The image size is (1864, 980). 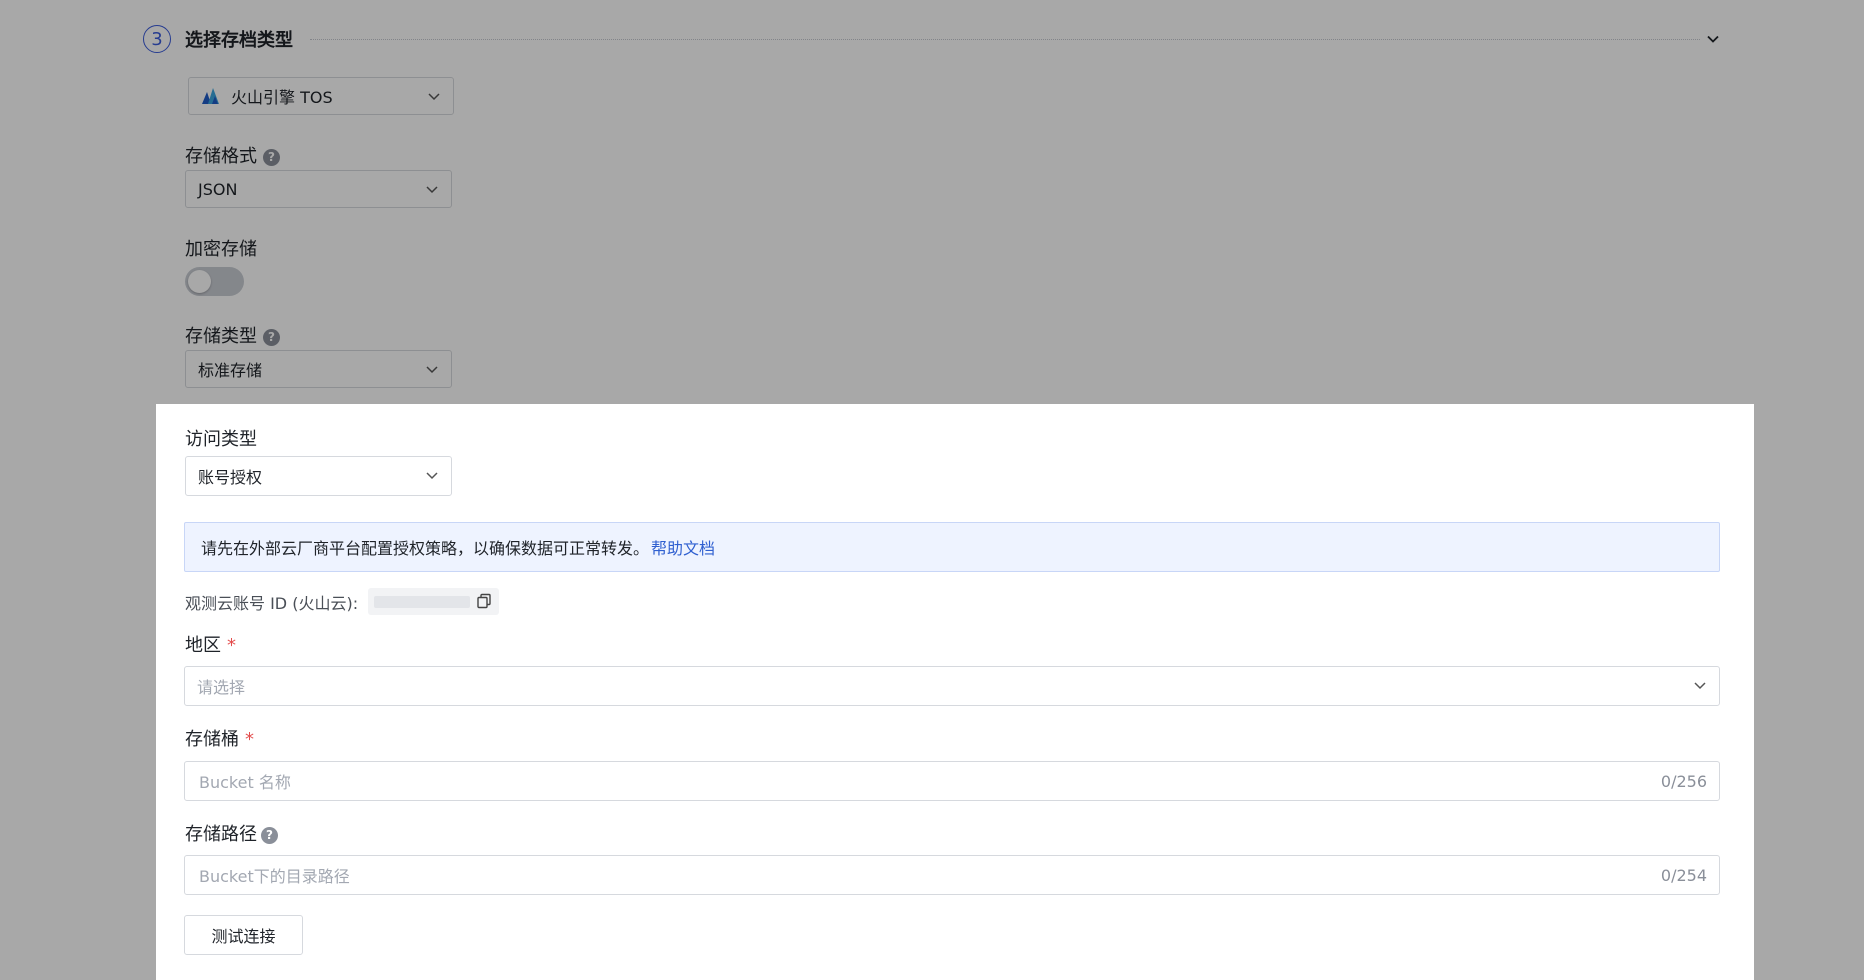 I want to click on bucket-input: Bucket 名称 0/256, so click(x=952, y=781).